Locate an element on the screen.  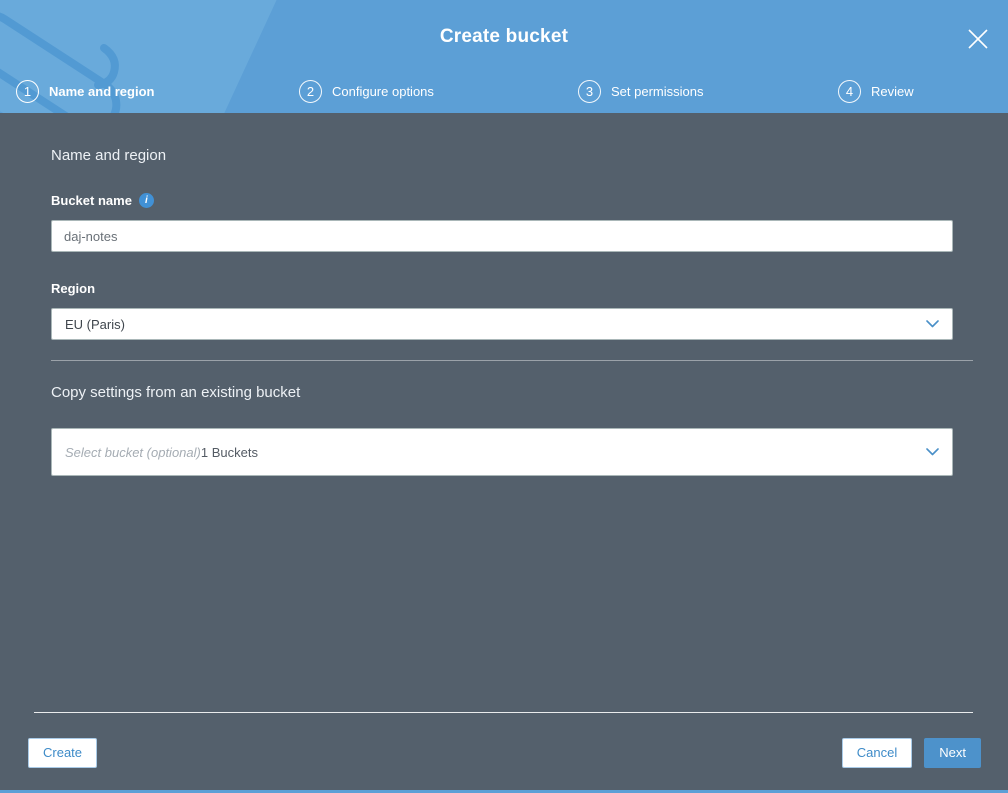
step-number: 2 is located at coordinates (310, 91).